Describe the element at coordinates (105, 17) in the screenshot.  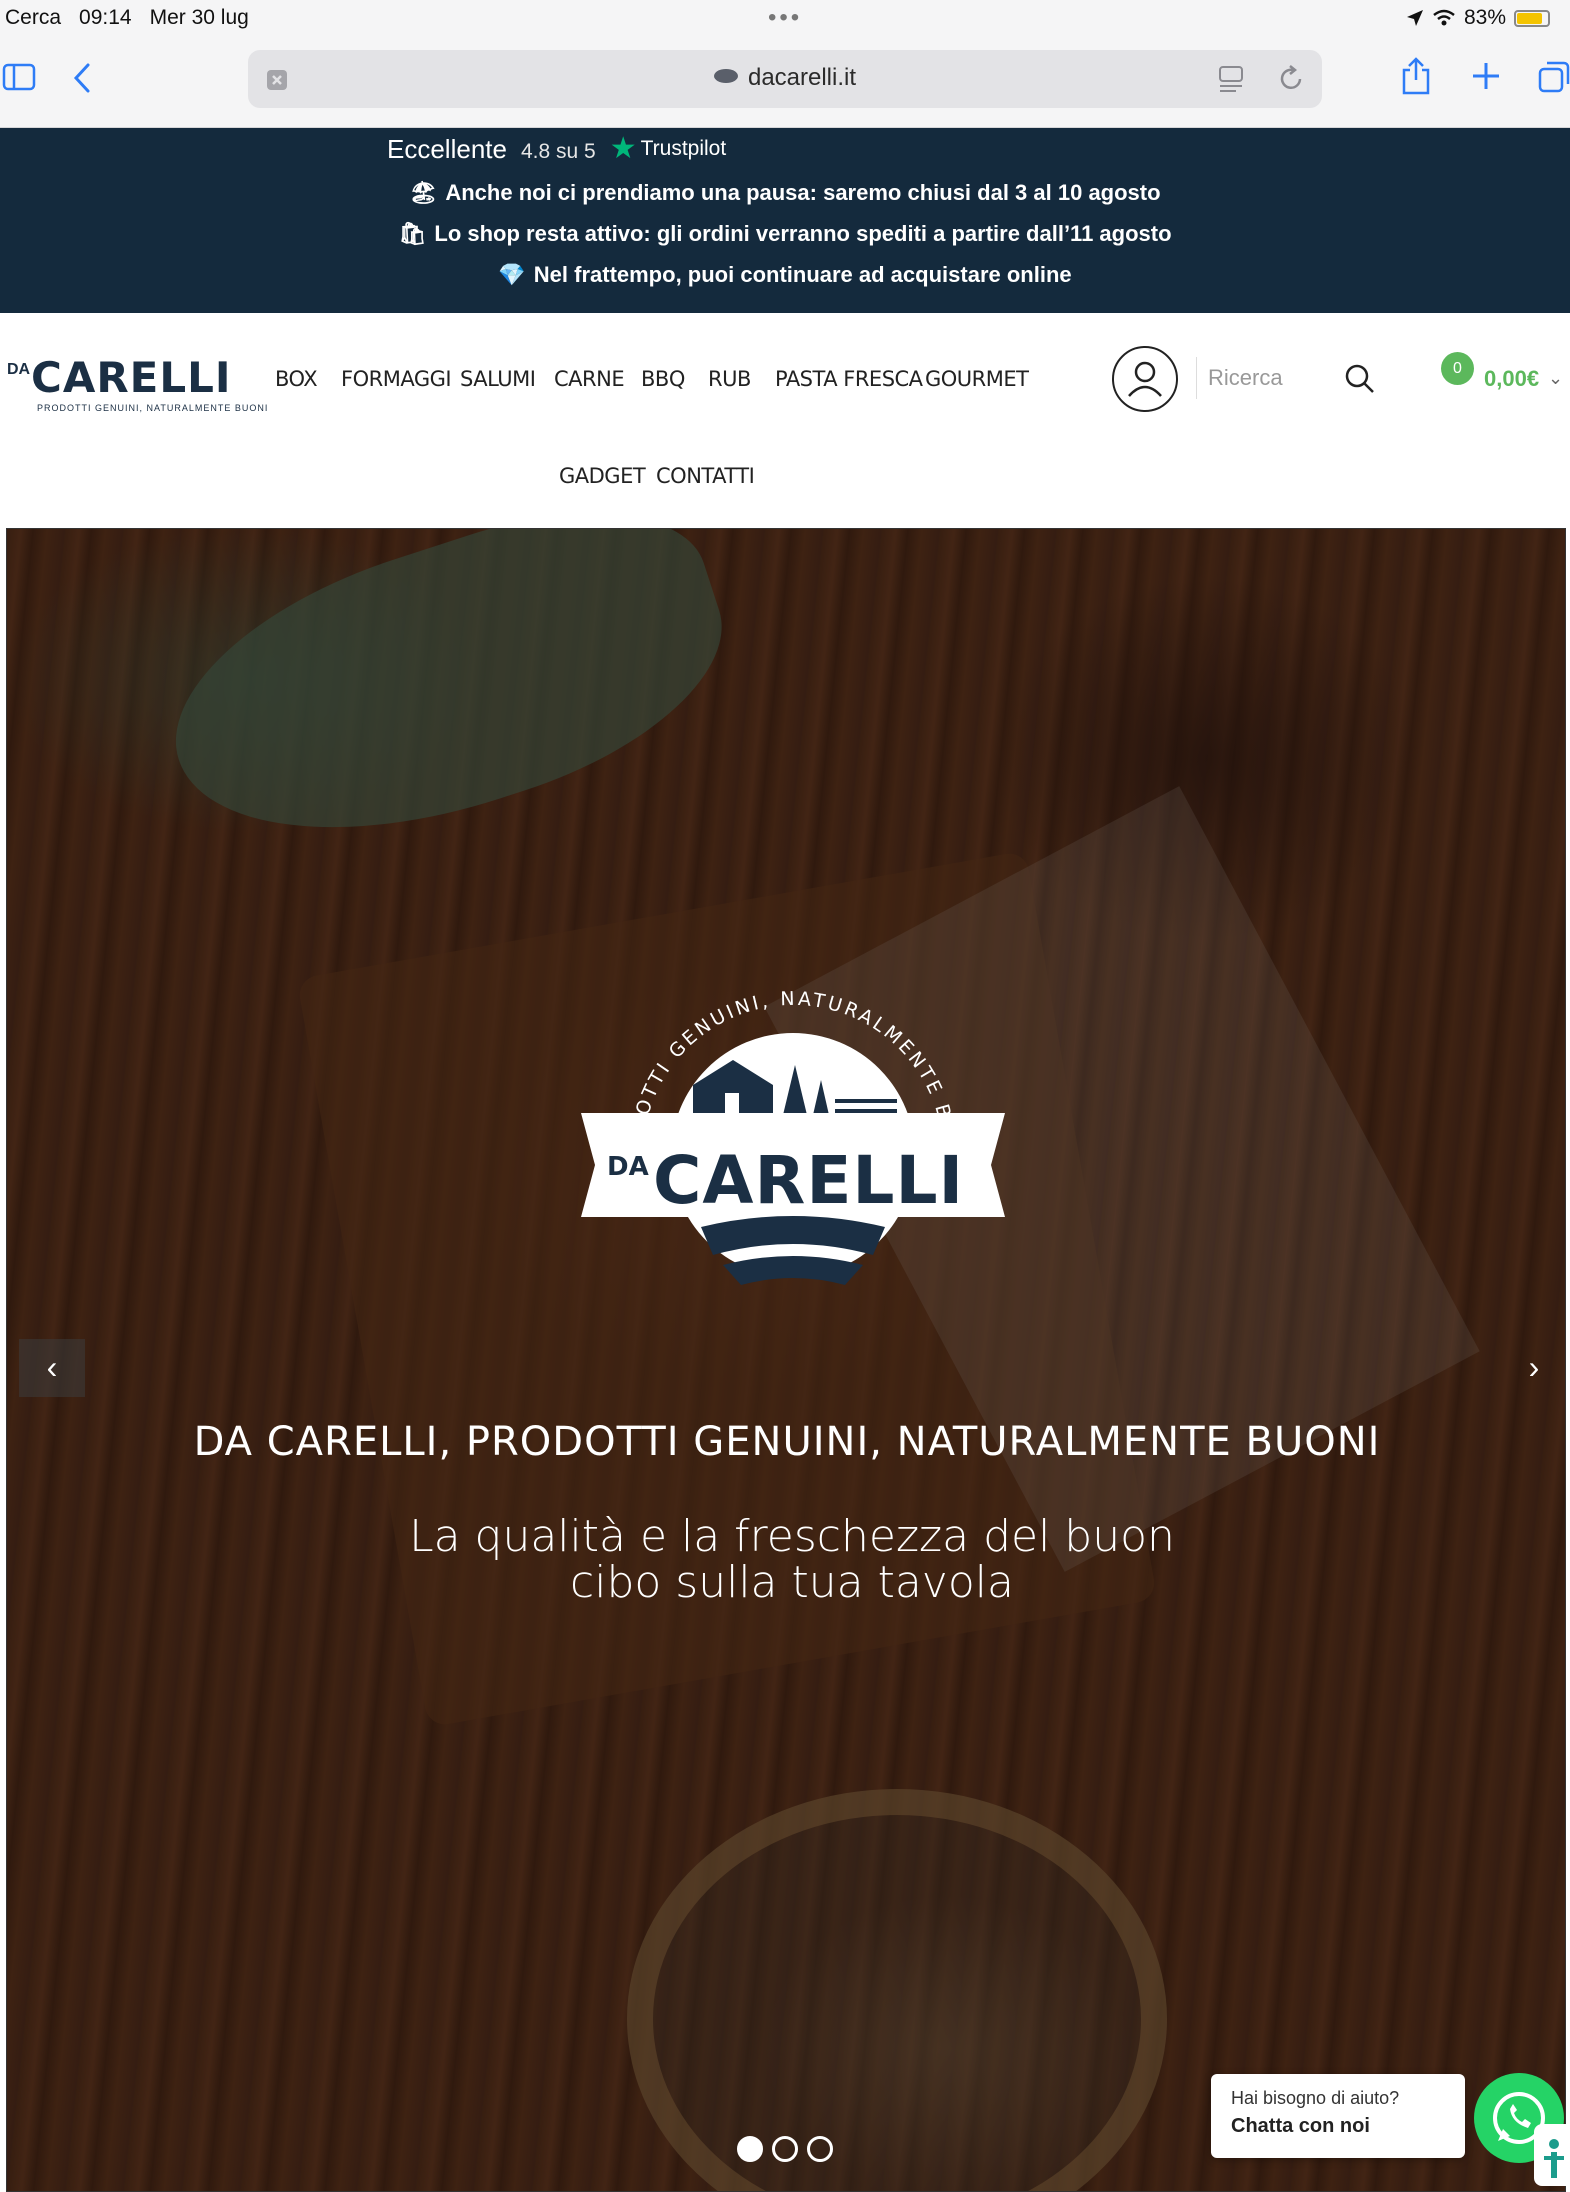
I see `status-time: 09:14` at that location.